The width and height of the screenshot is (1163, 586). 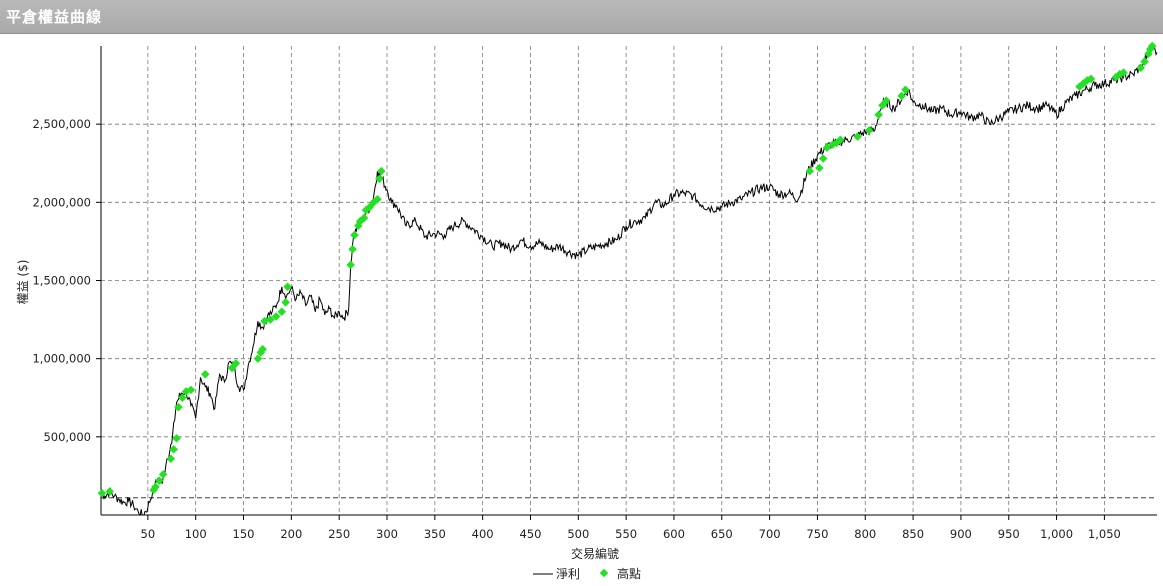 I want to click on x-axis-label: 交易編號, so click(x=595, y=553).